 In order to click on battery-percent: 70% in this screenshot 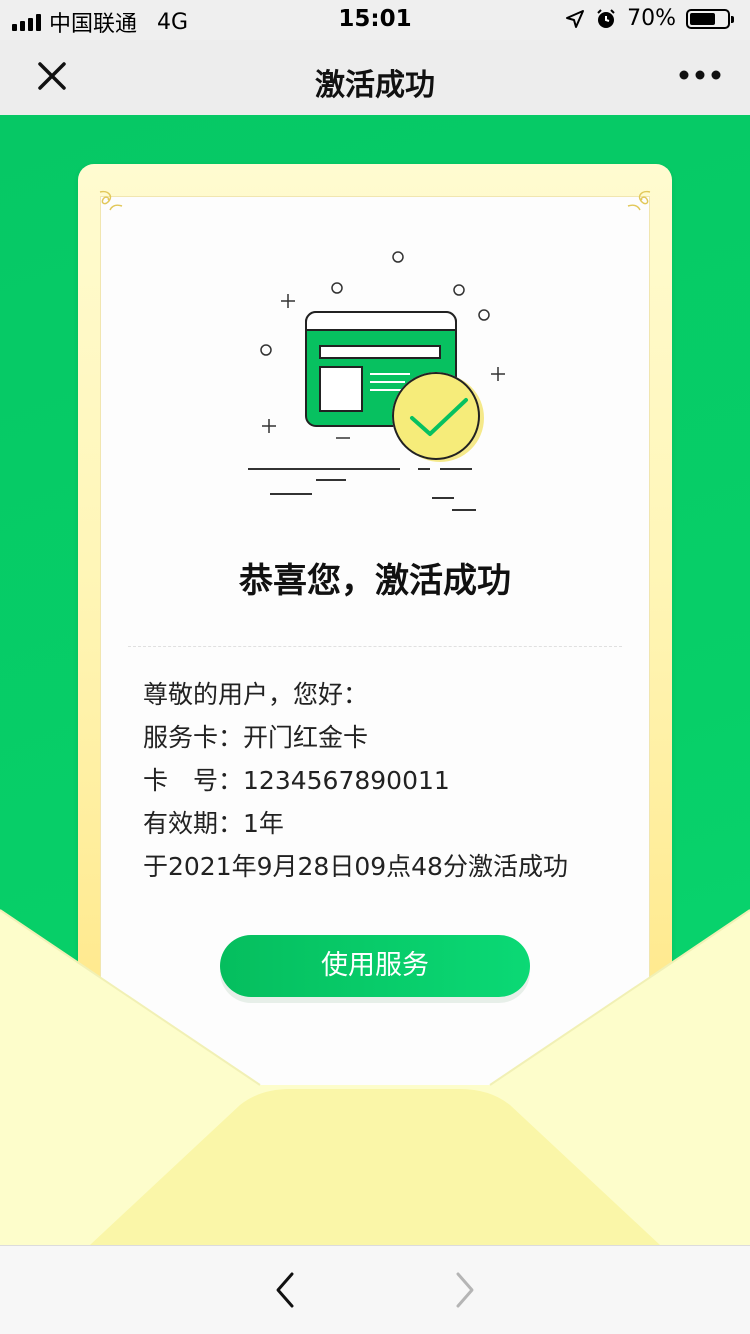, I will do `click(651, 18)`.